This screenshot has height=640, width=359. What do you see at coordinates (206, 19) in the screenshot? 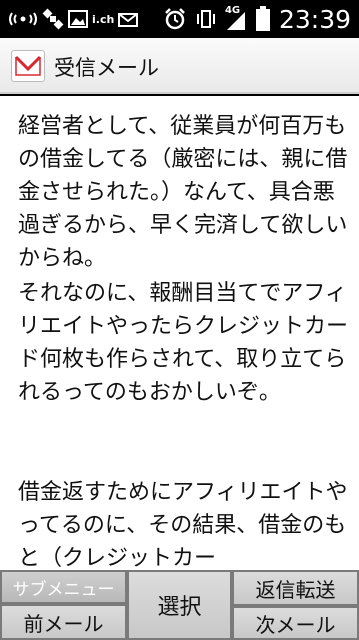
I see `vibrate-icon` at bounding box center [206, 19].